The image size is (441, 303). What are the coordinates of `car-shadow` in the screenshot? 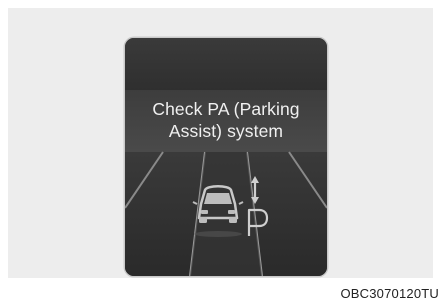 It's located at (218, 234).